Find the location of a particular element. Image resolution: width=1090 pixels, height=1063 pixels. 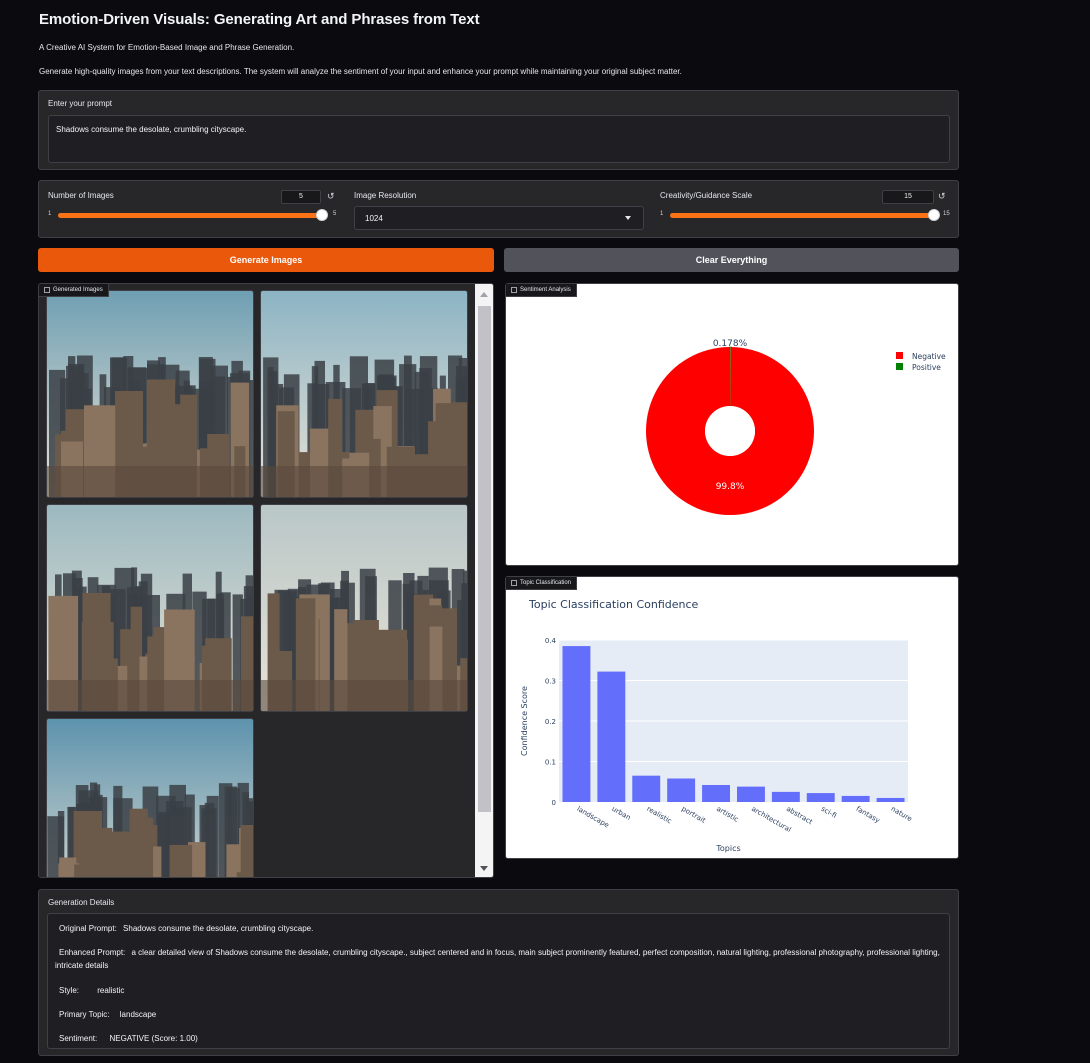

sentiment-label: Sentiment Analysis is located at coordinates (545, 290).